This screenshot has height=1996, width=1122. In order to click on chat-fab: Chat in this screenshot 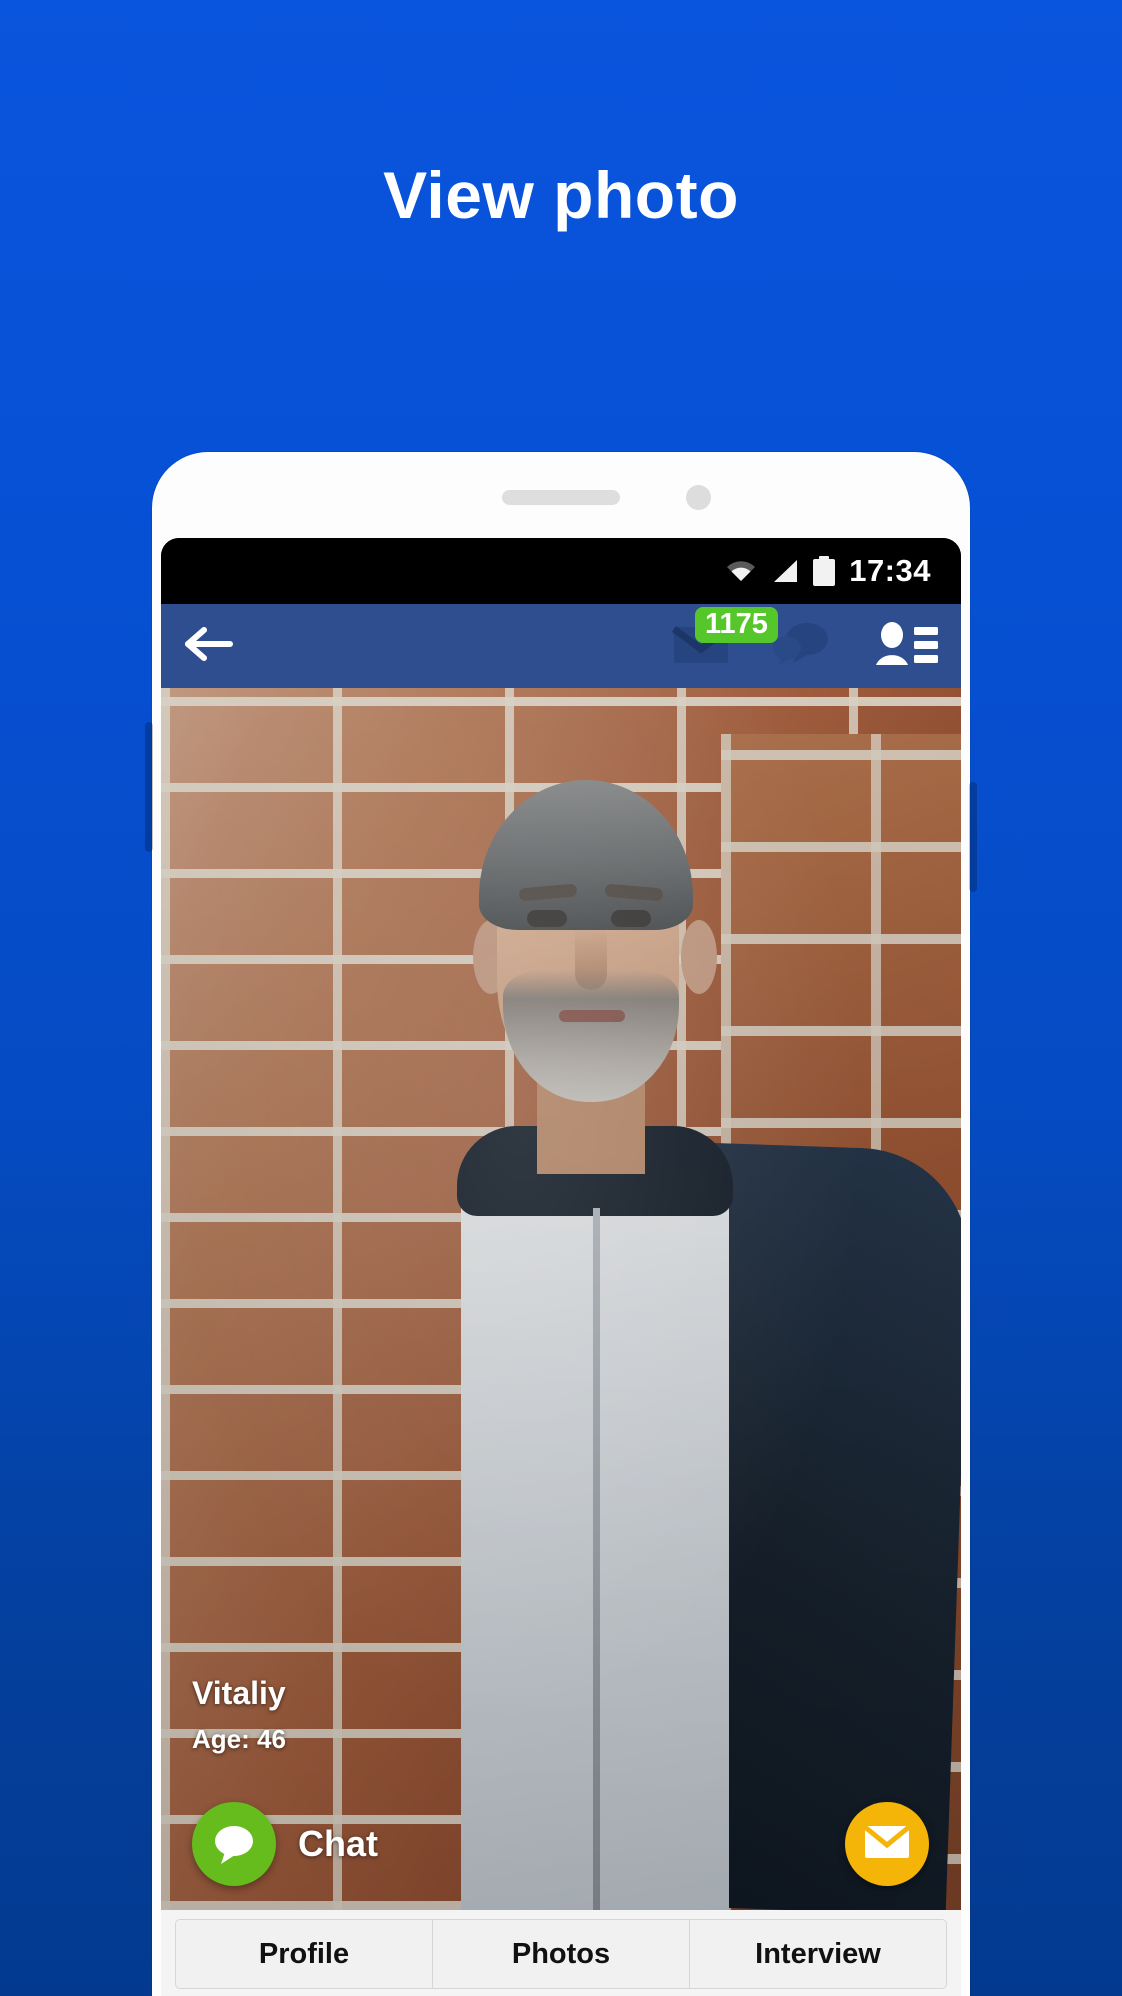, I will do `click(285, 1844)`.